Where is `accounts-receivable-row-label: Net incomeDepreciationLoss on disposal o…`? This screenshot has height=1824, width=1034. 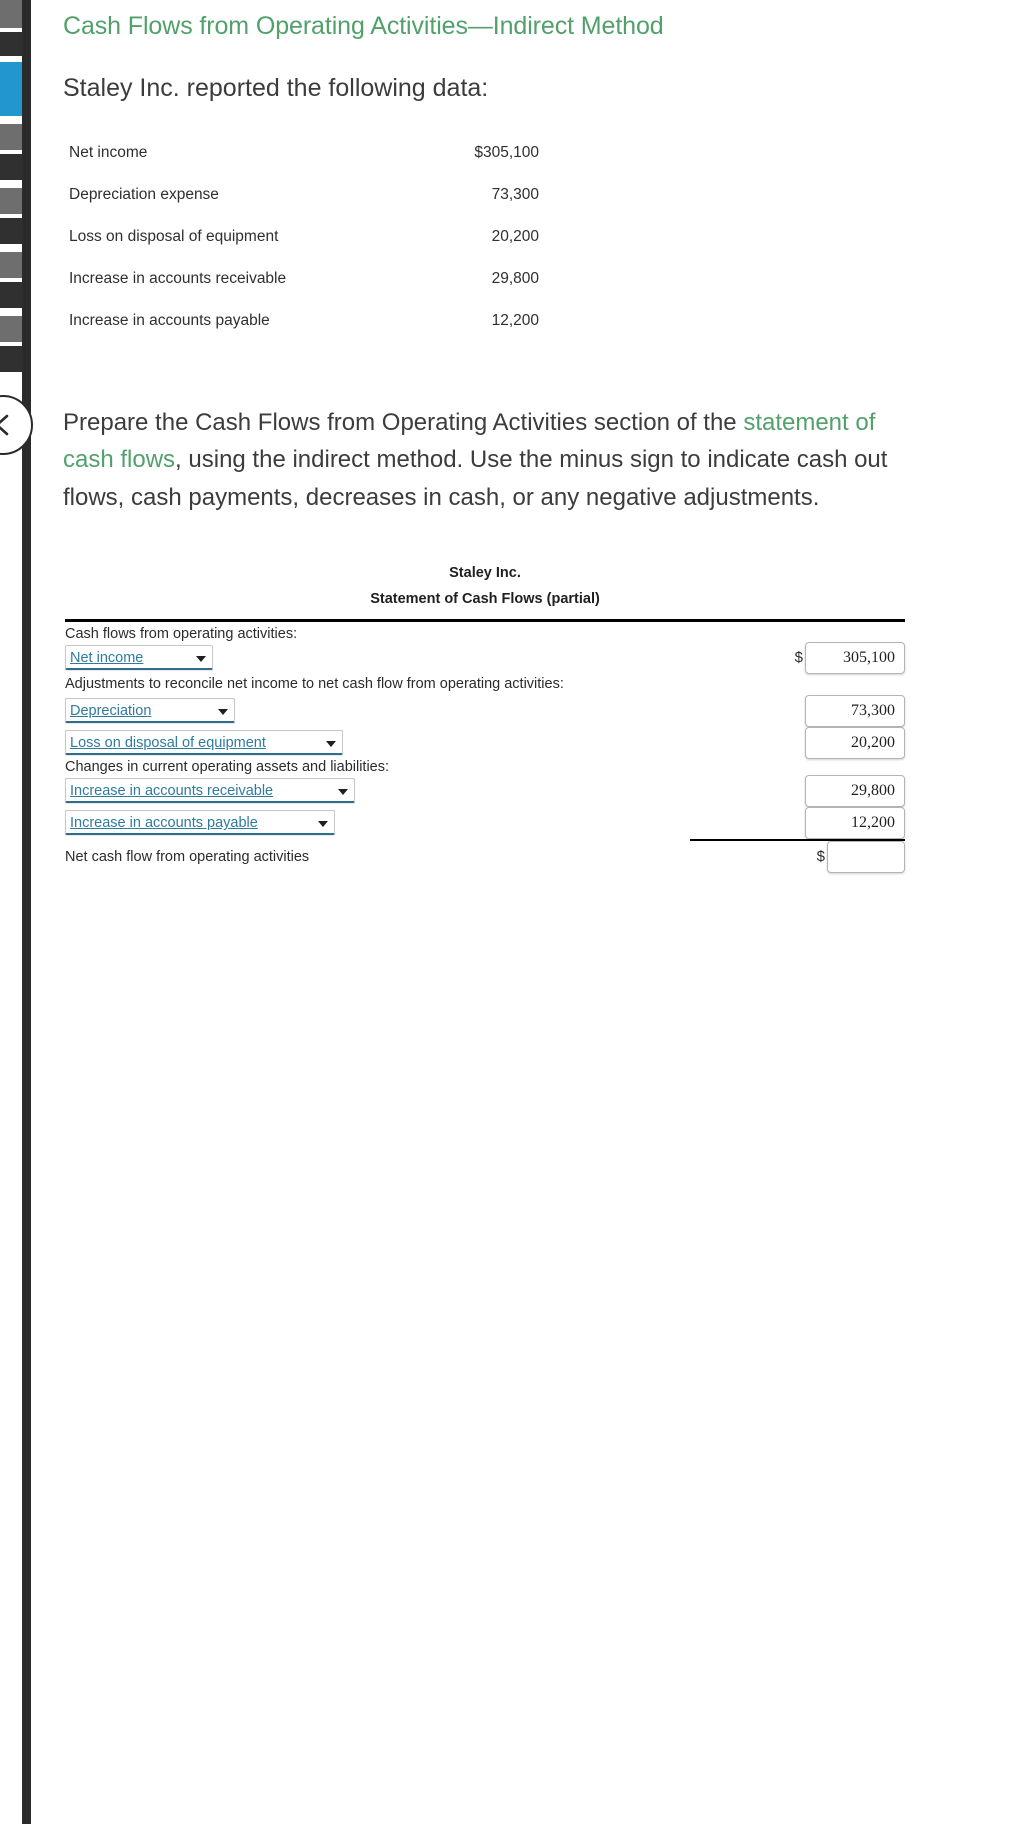 accounts-receivable-row-label: Net incomeDepreciationLoss on disposal o… is located at coordinates (370, 791).